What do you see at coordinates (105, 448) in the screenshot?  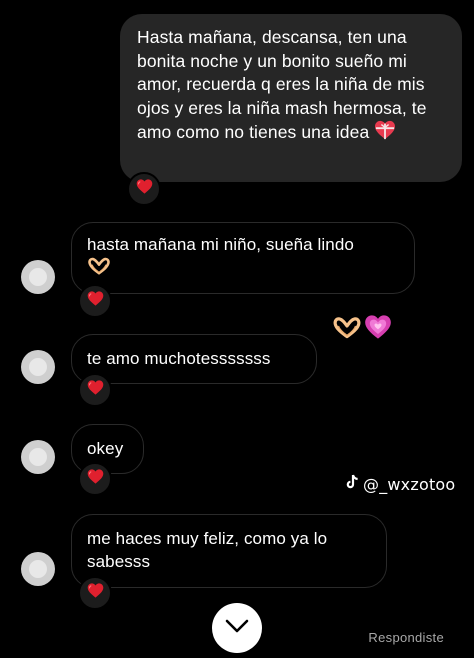 I see `message-text: okey` at bounding box center [105, 448].